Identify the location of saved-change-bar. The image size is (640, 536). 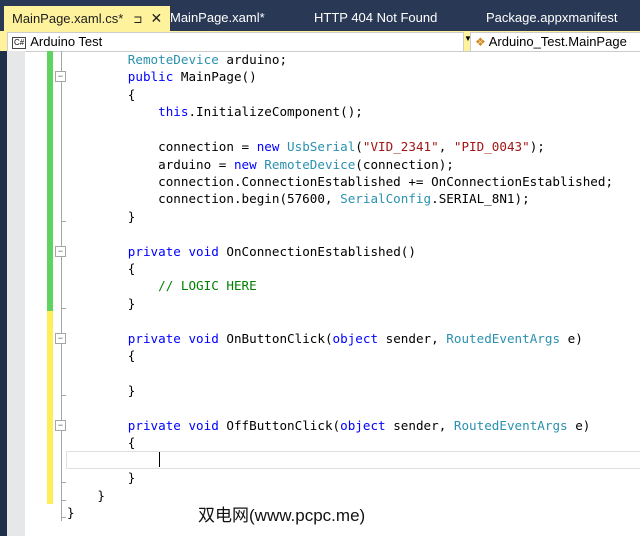
(50, 181).